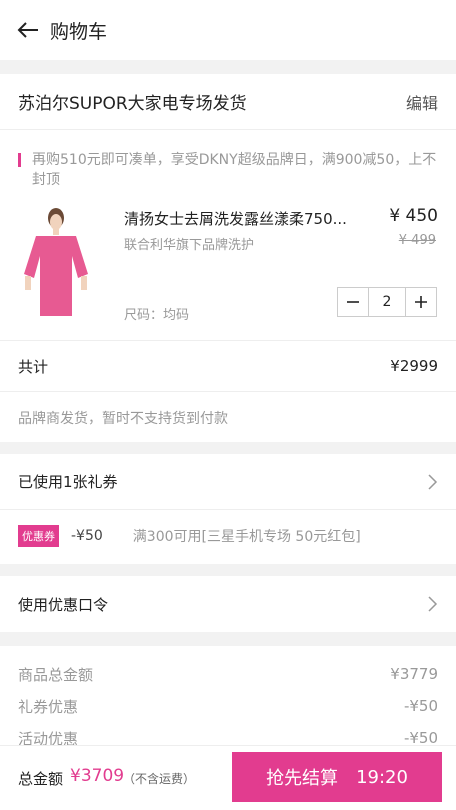 The image size is (456, 810). What do you see at coordinates (228, 482) in the screenshot?
I see `coupon-row: 已使用1张礼券` at bounding box center [228, 482].